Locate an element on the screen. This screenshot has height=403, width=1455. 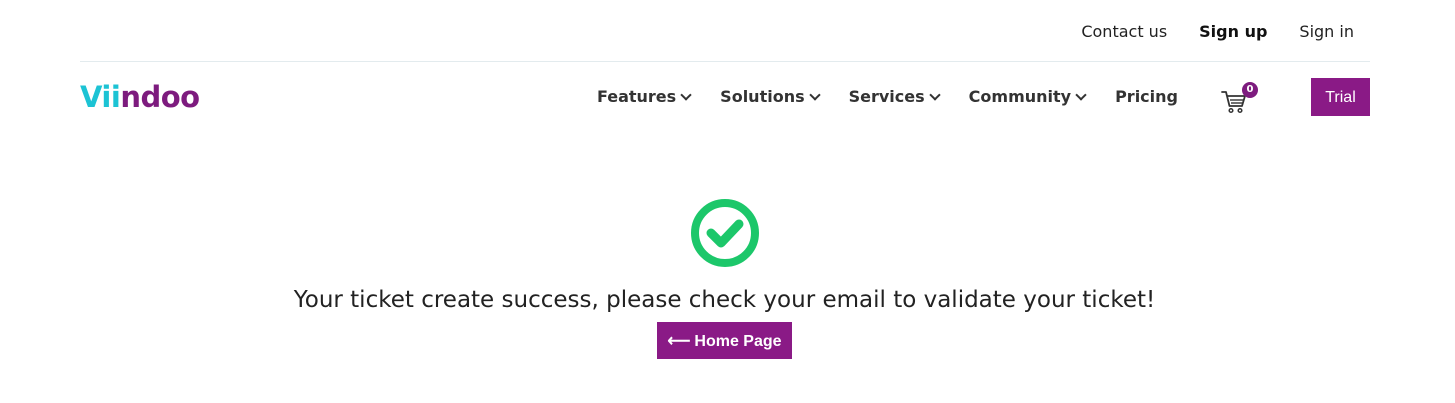
nav-item-label: Features is located at coordinates (636, 96).